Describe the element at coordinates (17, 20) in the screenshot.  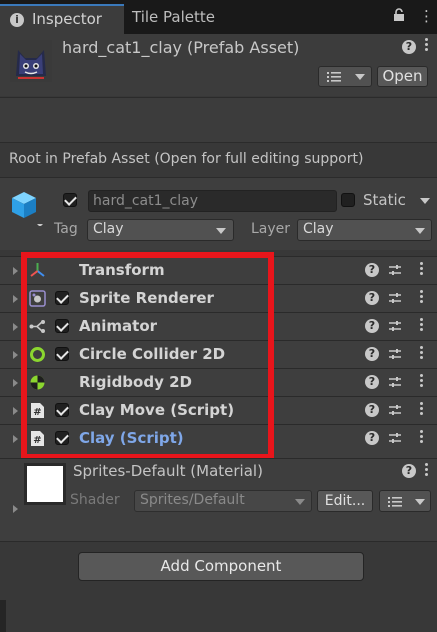
I see `info-icon: i` at that location.